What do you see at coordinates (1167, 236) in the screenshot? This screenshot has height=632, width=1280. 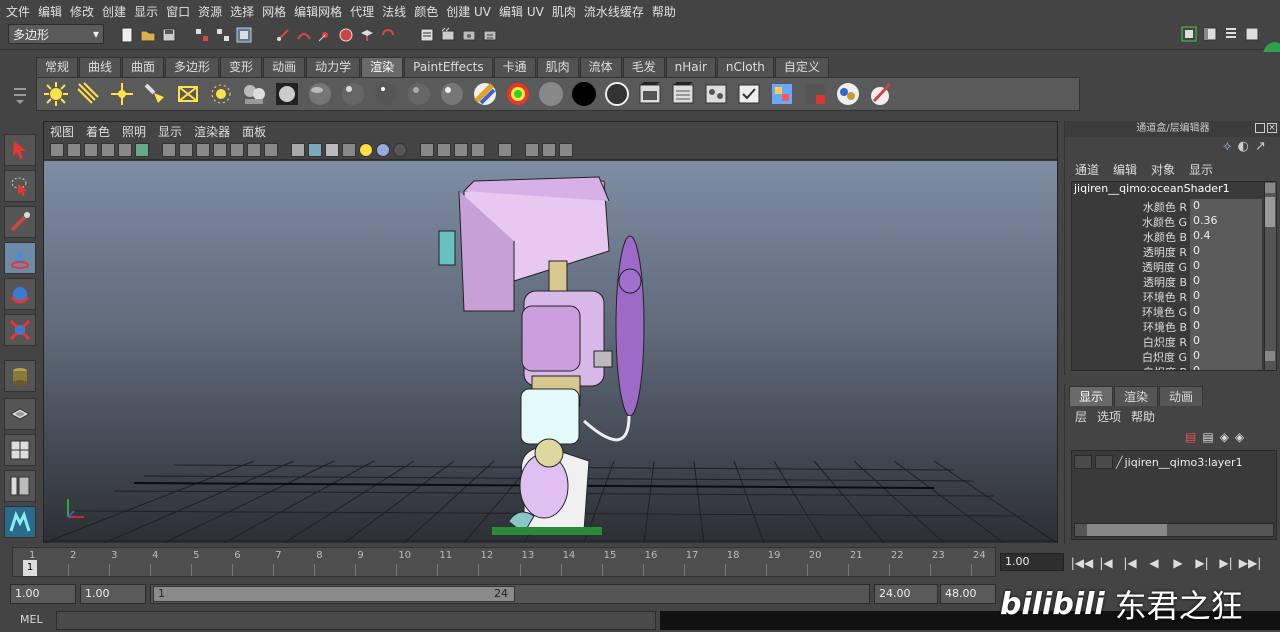 I see `attribute-row: 水颜色 B 0.4` at bounding box center [1167, 236].